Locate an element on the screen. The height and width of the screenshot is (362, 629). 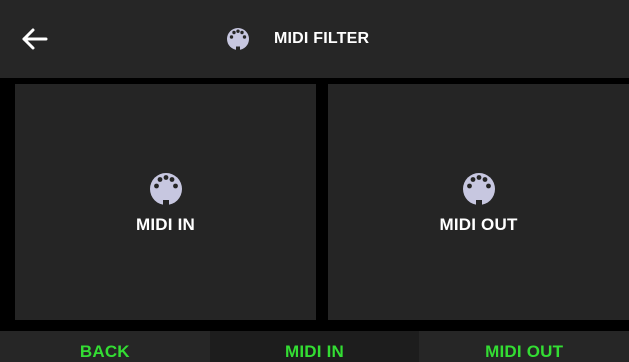
midi-in-button: MIDI IN is located at coordinates (314, 346).